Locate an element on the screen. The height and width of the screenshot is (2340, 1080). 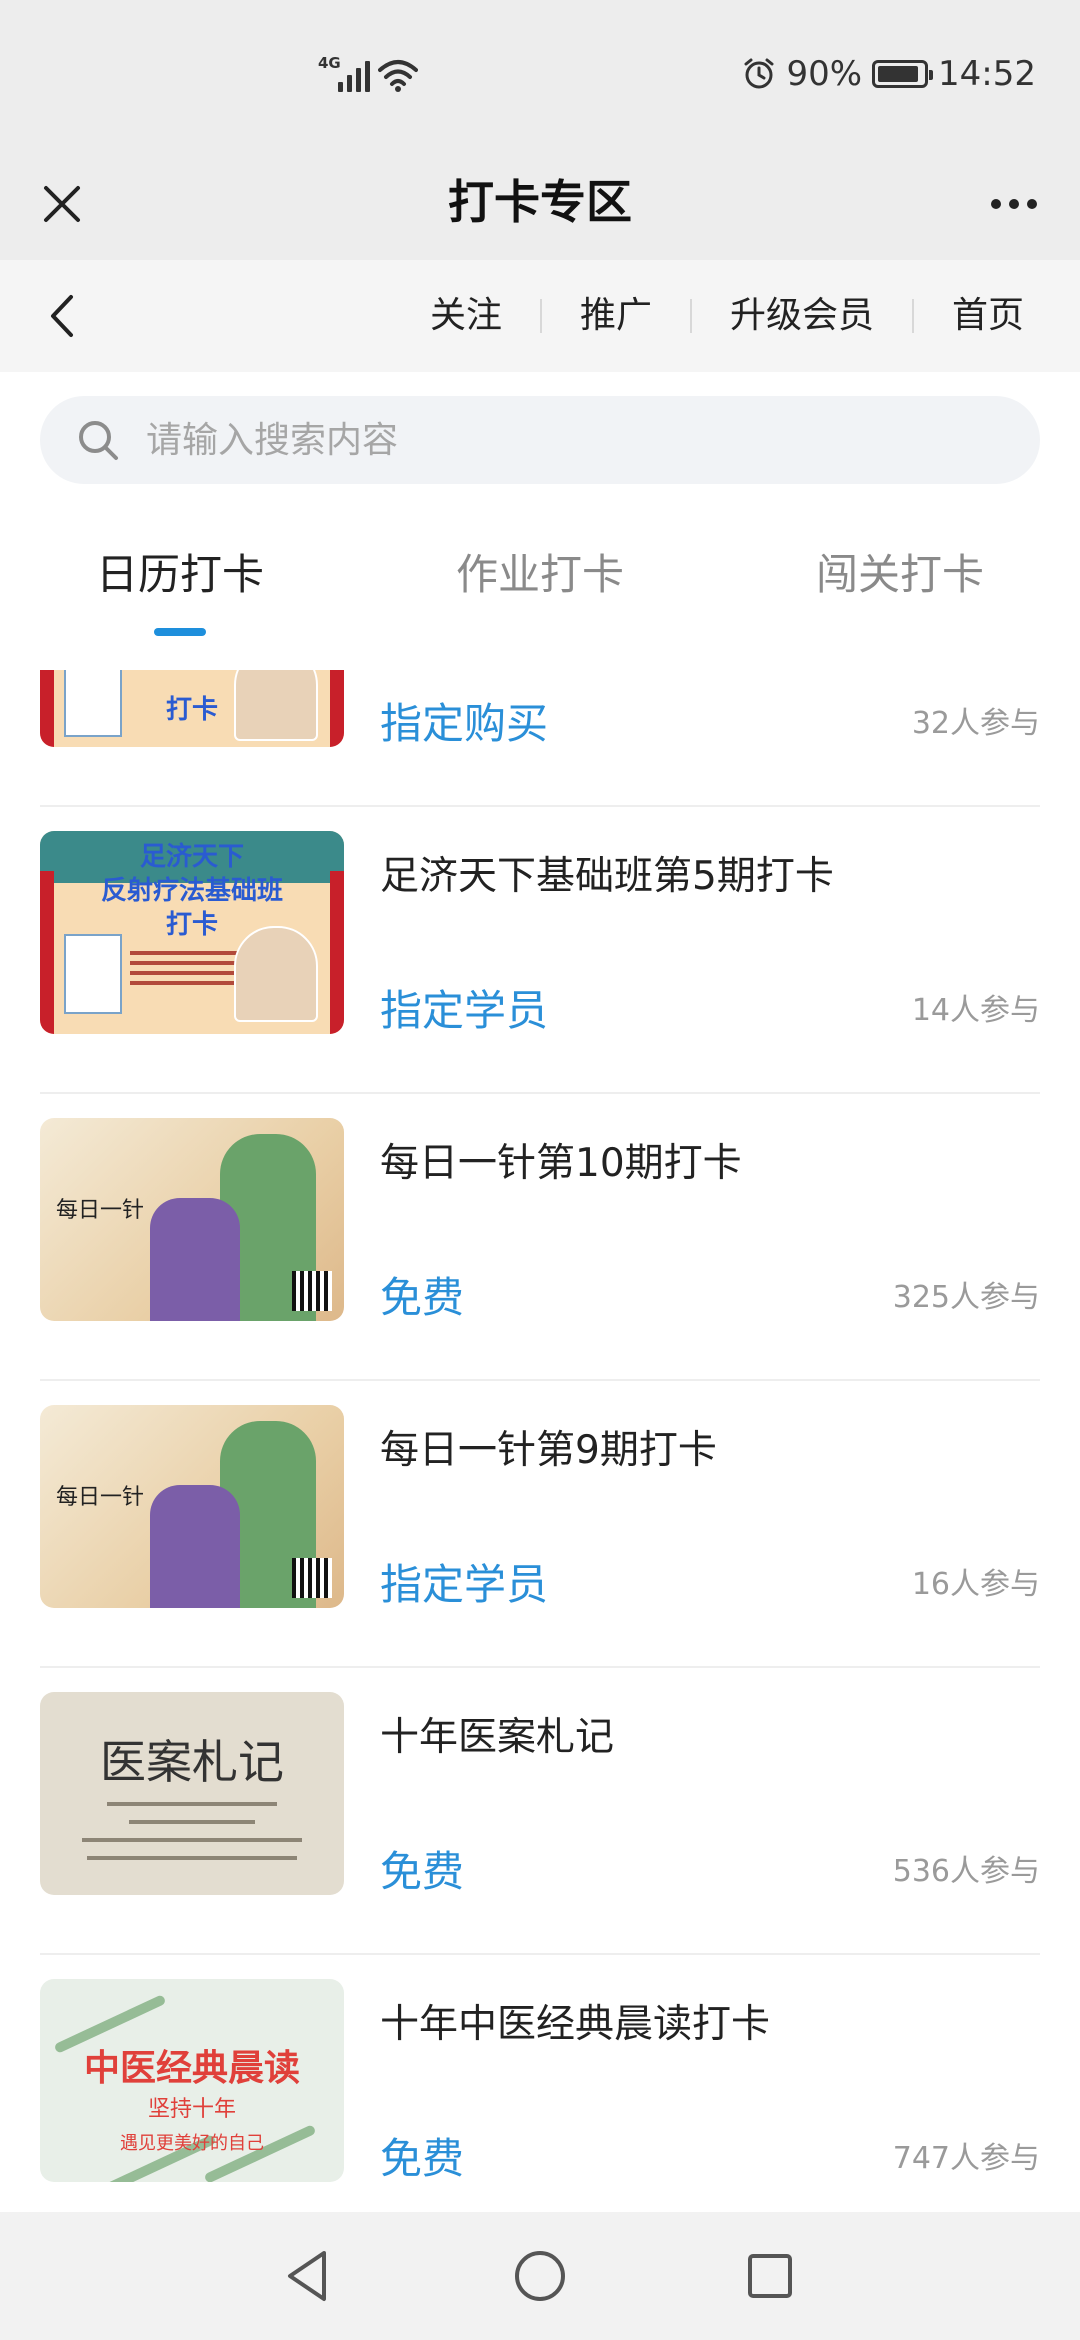
nav-link-upgrade: 升级会员 is located at coordinates (802, 316).